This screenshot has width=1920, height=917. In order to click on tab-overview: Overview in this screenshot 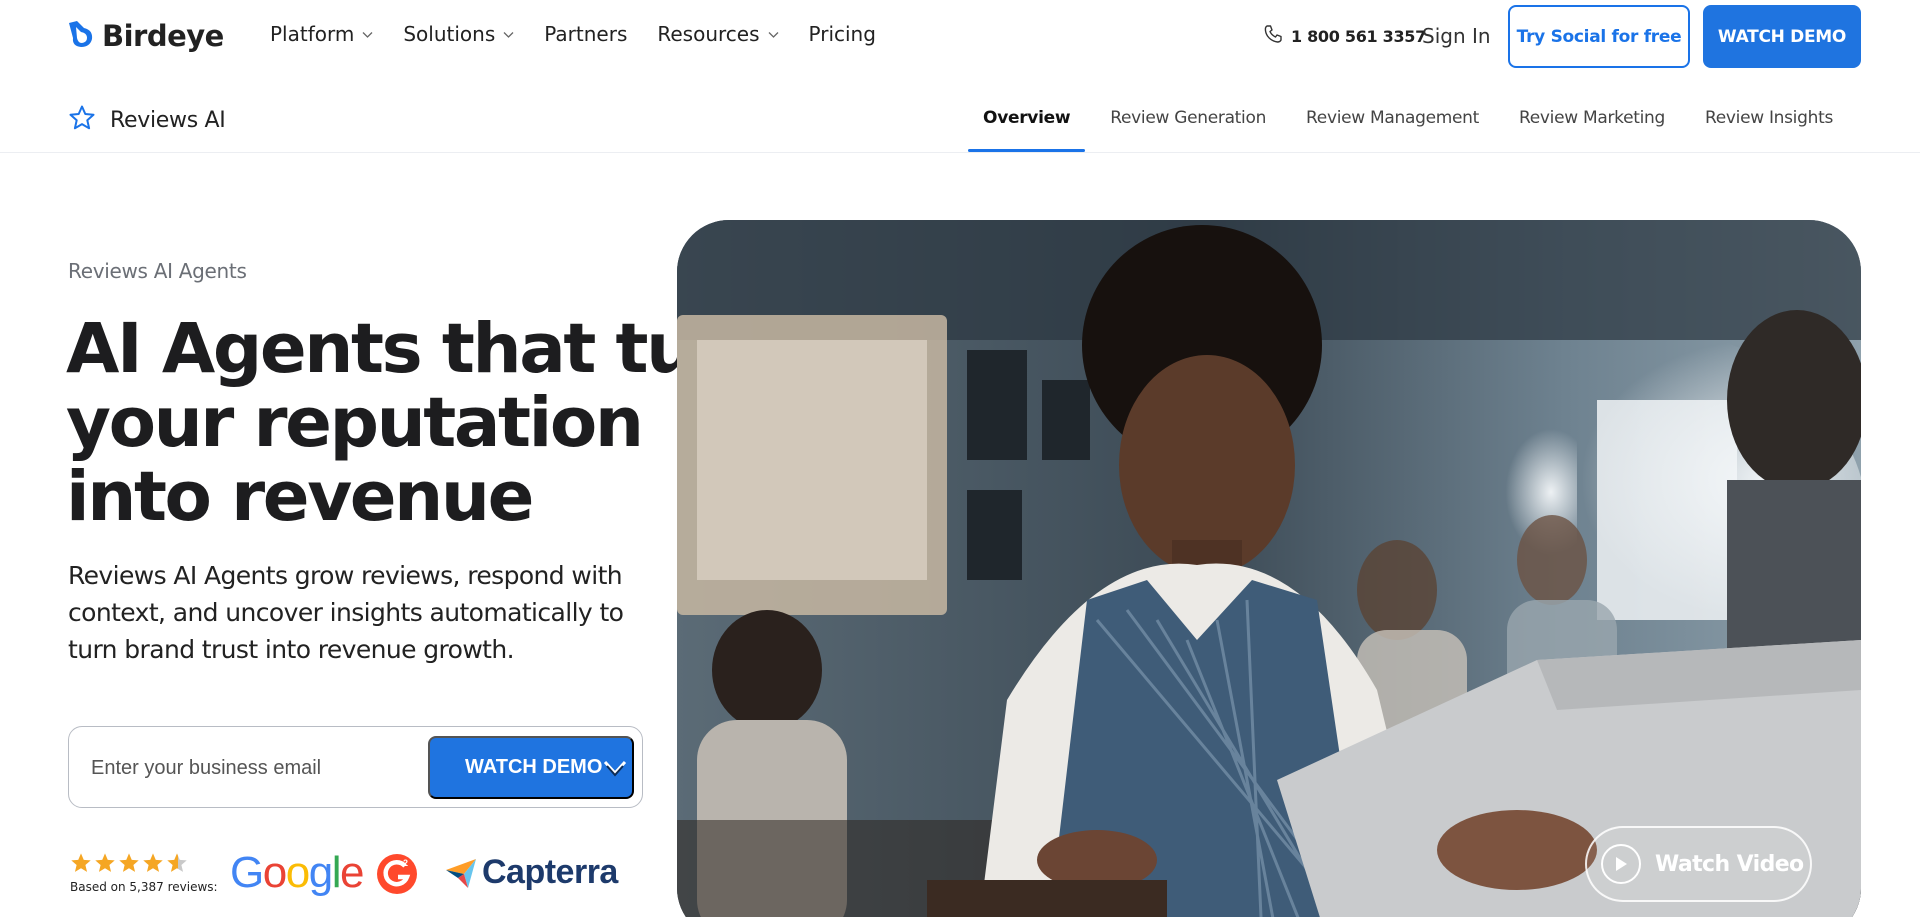, I will do `click(1027, 118)`.